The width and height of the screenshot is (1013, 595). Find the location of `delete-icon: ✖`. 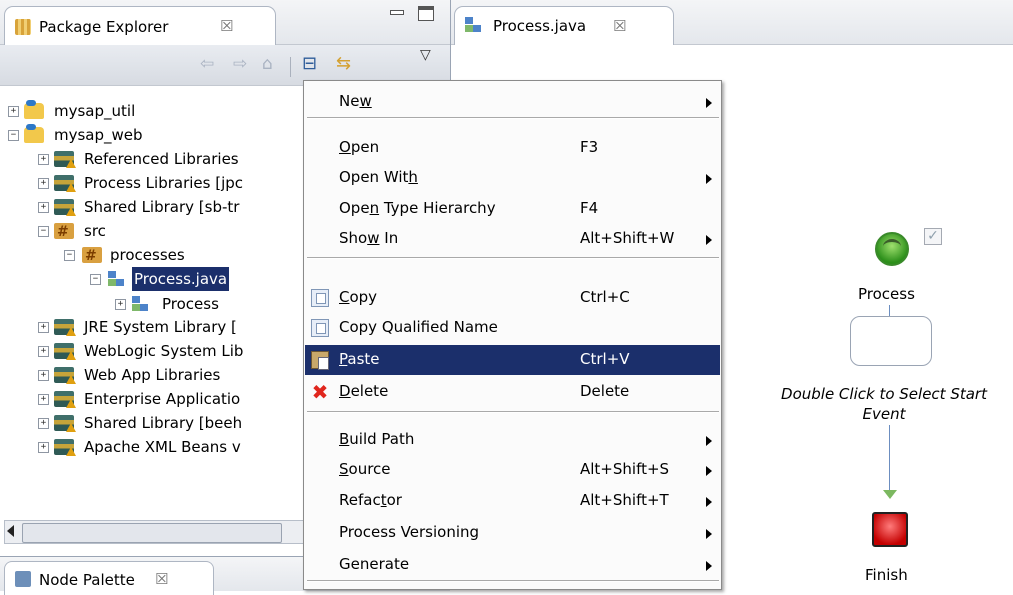

delete-icon: ✖ is located at coordinates (320, 392).